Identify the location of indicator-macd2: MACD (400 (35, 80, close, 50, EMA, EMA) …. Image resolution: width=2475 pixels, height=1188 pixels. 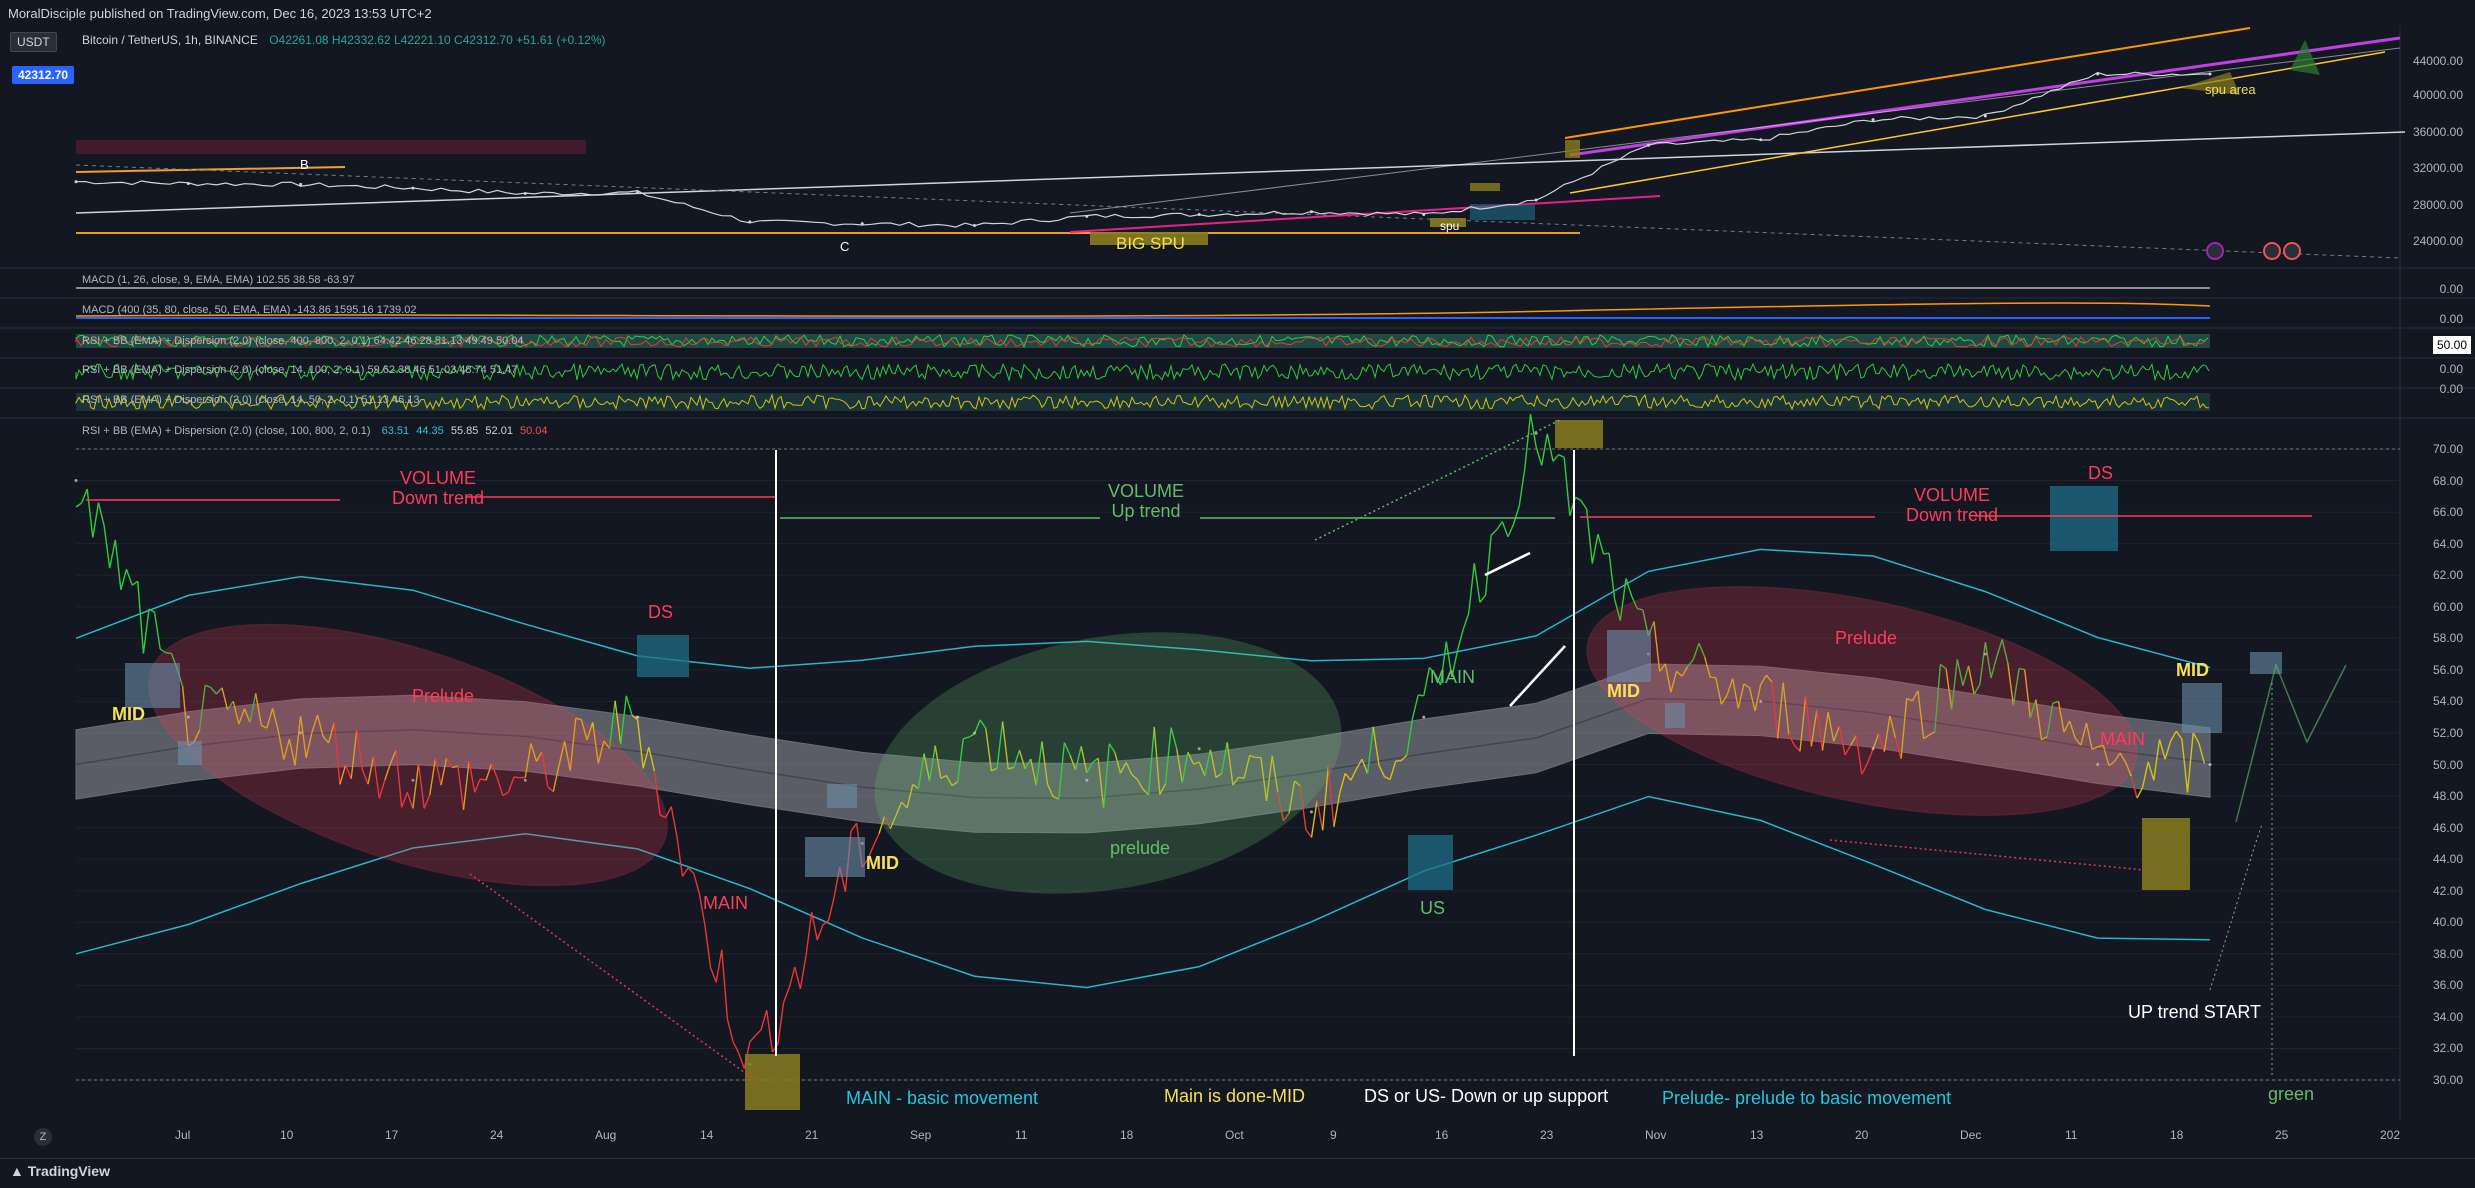
(249, 310).